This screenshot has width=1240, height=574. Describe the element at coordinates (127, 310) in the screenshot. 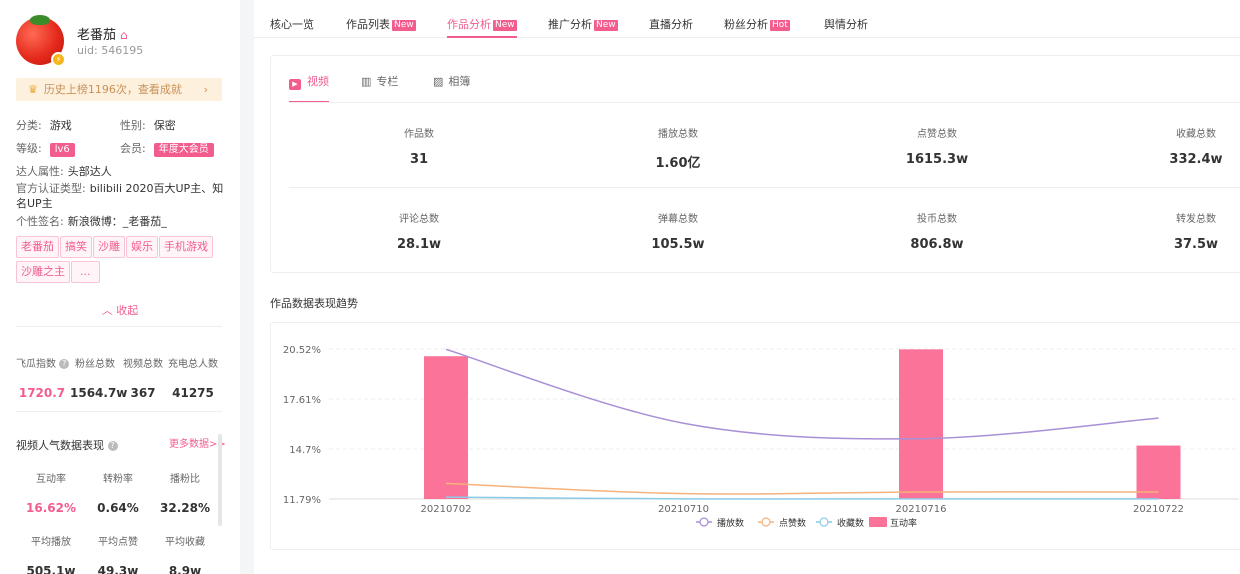

I see `collapse-label: 收起` at that location.